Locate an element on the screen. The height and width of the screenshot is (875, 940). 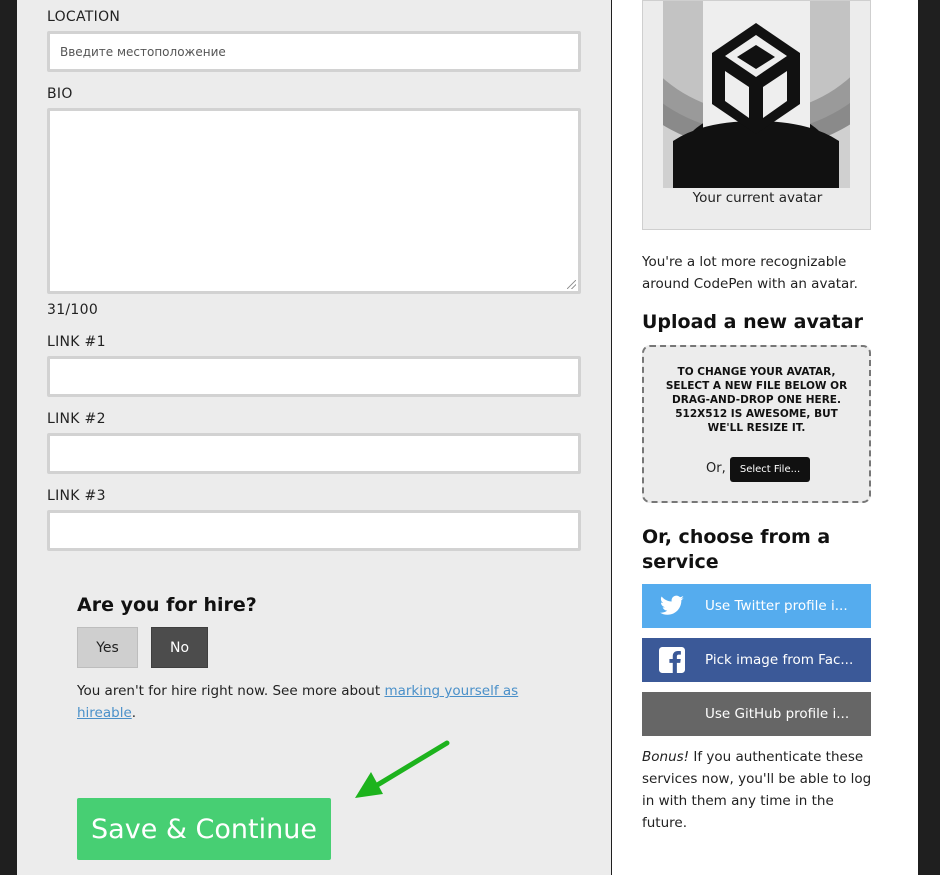
link3-input is located at coordinates (314, 530).